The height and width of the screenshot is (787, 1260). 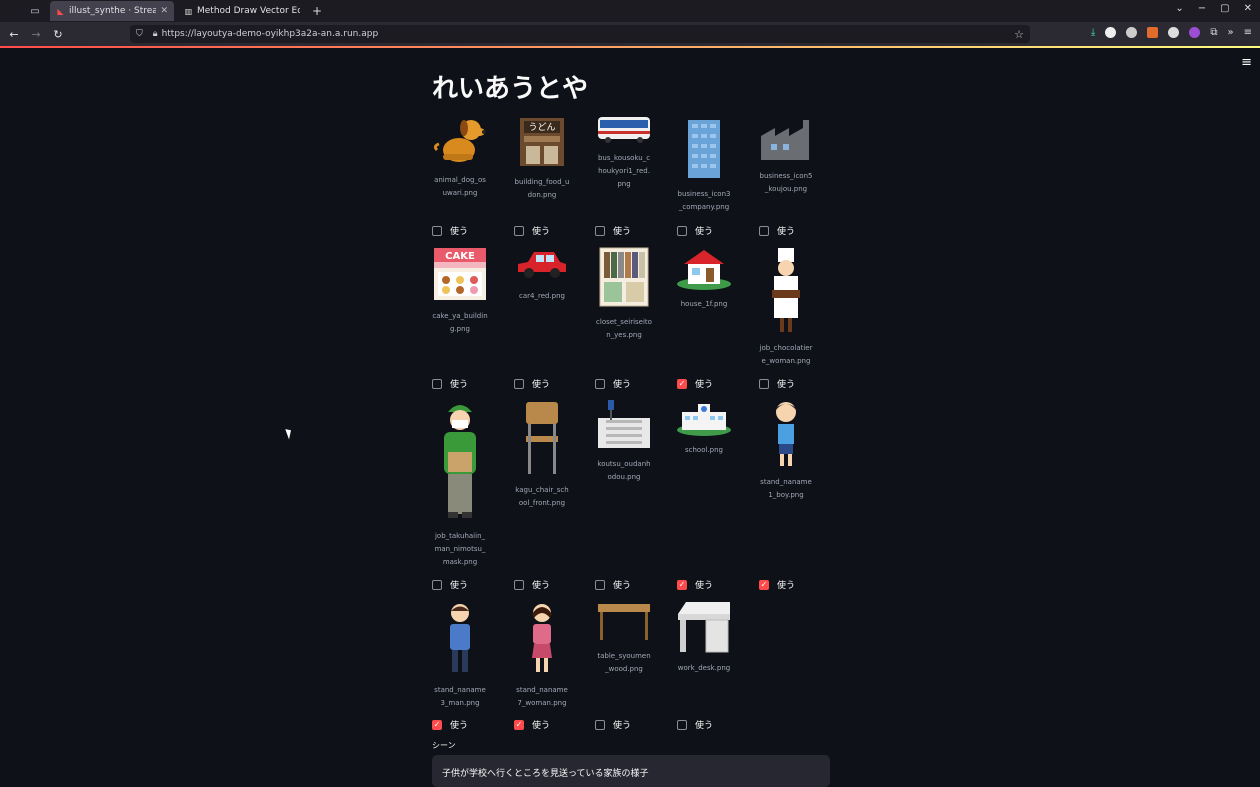 What do you see at coordinates (1230, 32) in the screenshot?
I see `overflow-menu-icon: »` at bounding box center [1230, 32].